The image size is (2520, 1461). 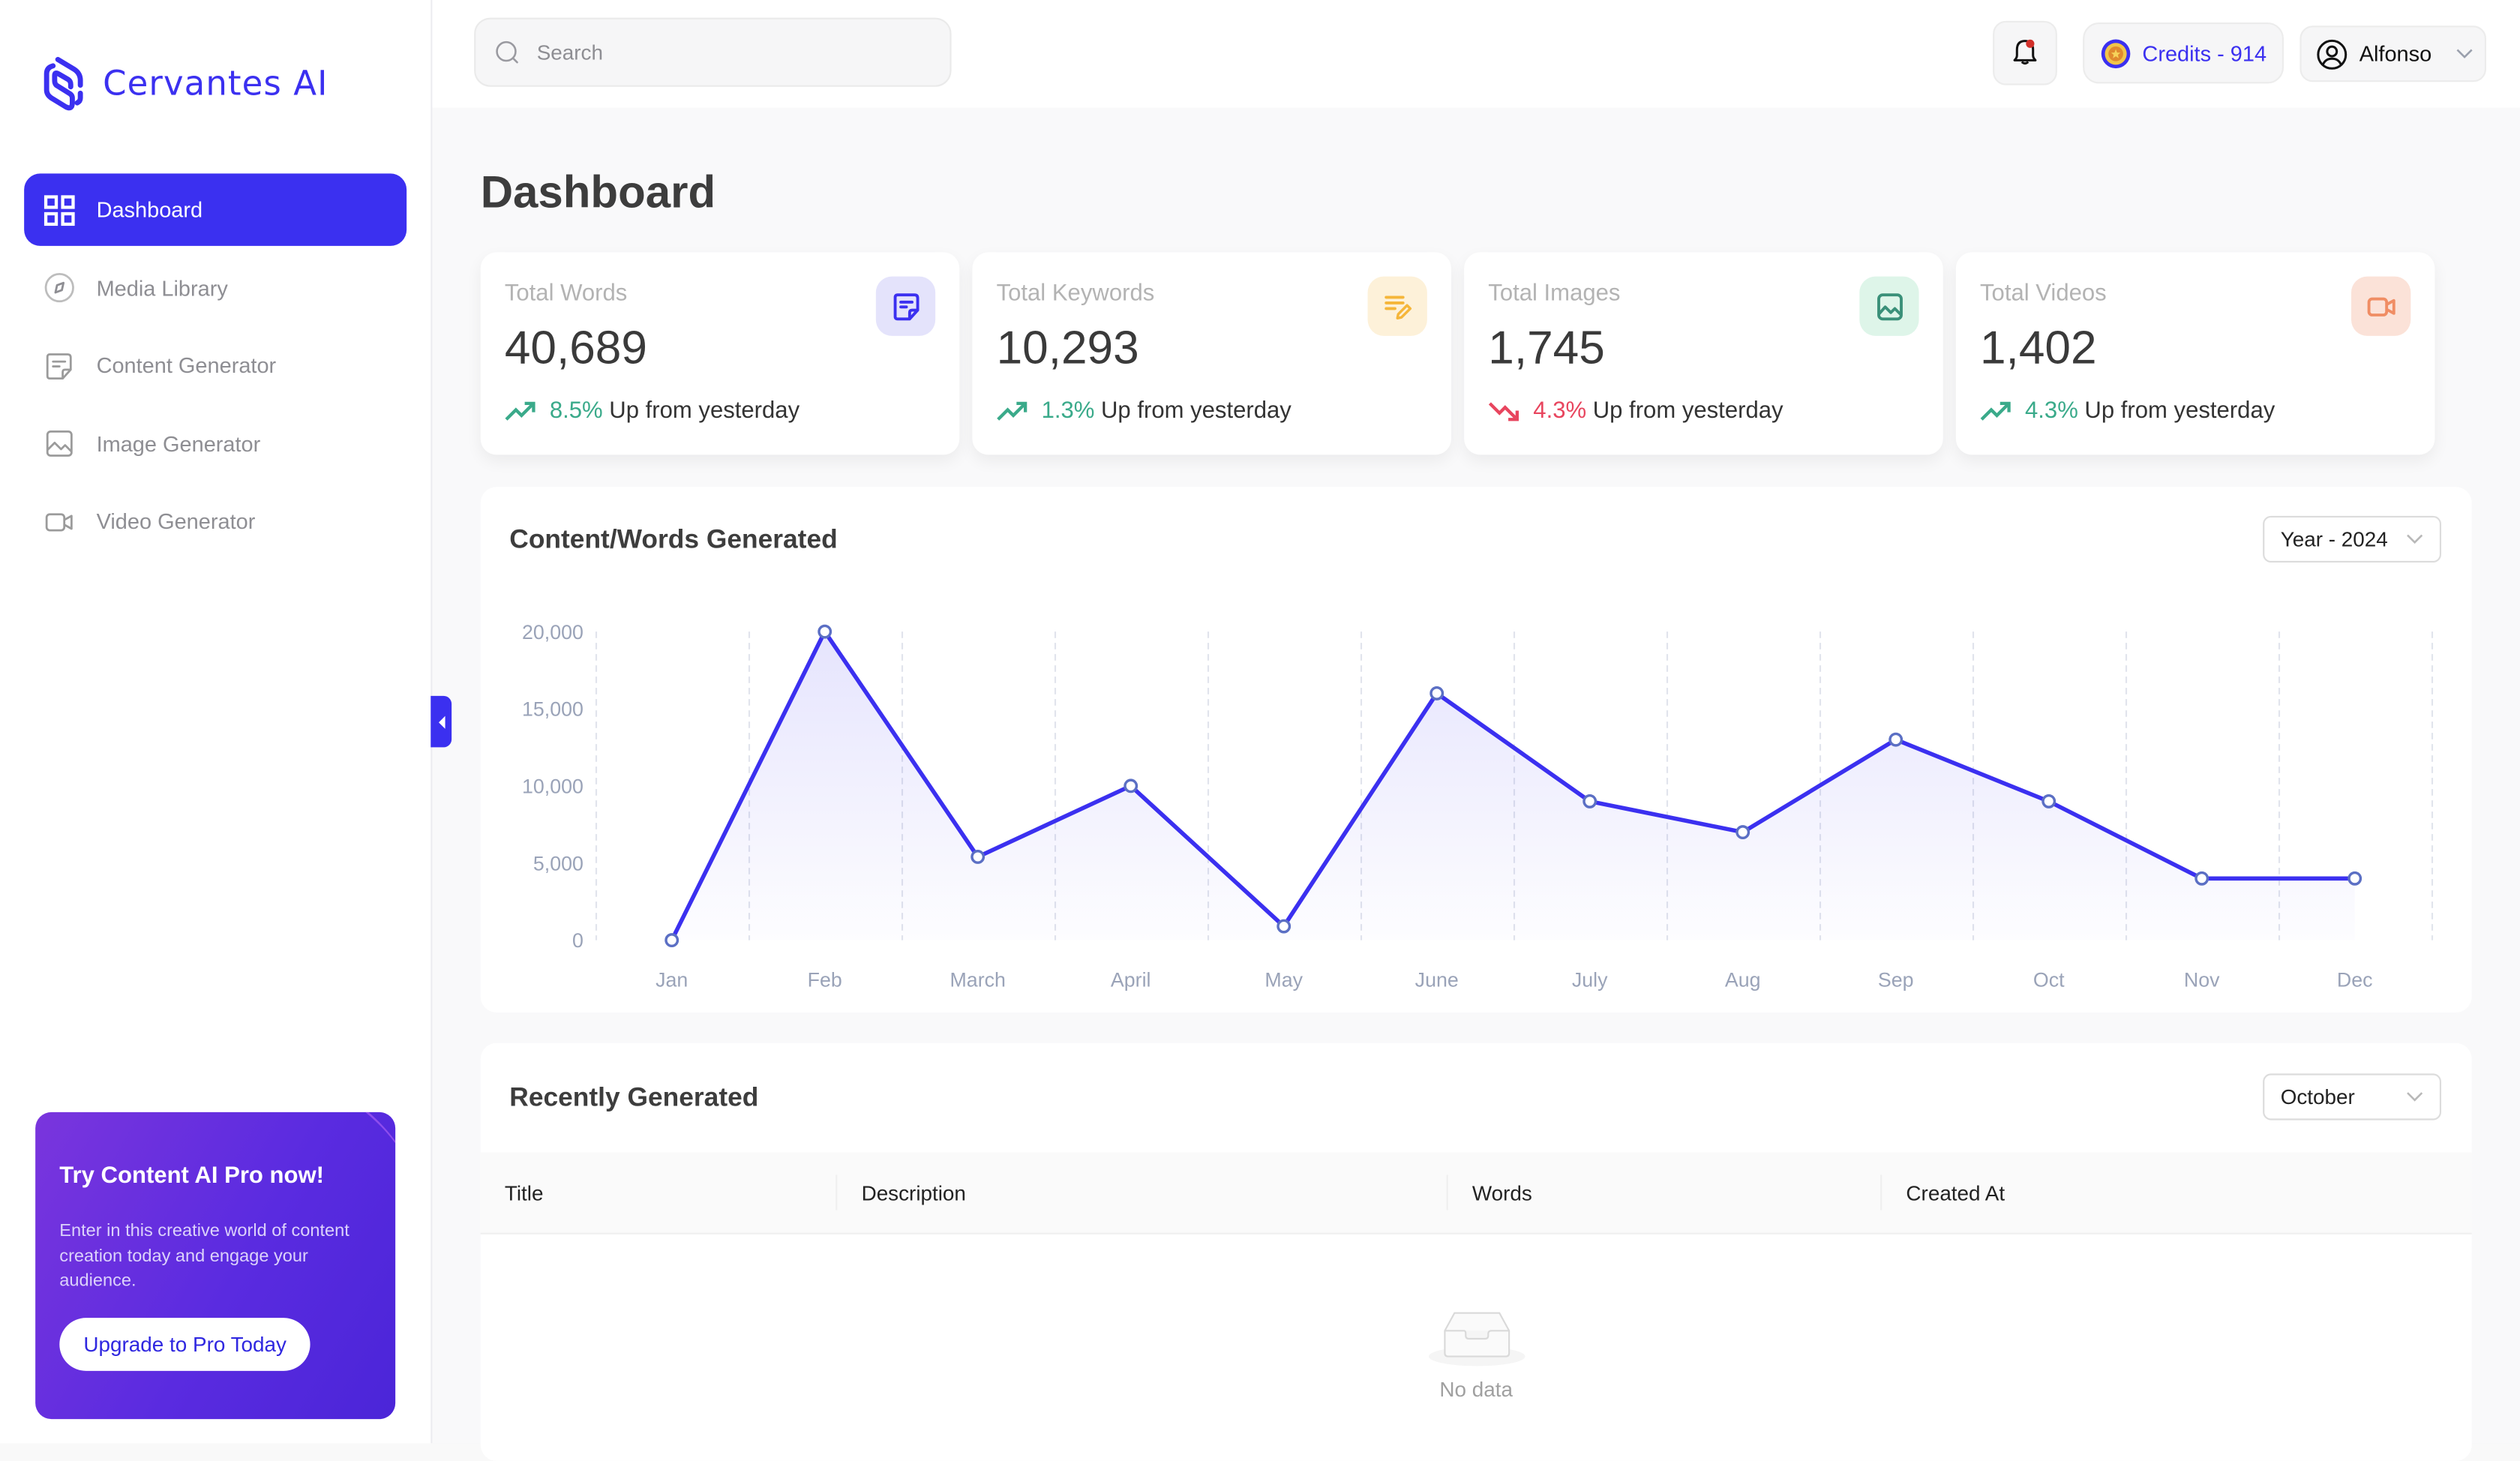 What do you see at coordinates (1397, 306) in the screenshot?
I see `edit-lines-icon` at bounding box center [1397, 306].